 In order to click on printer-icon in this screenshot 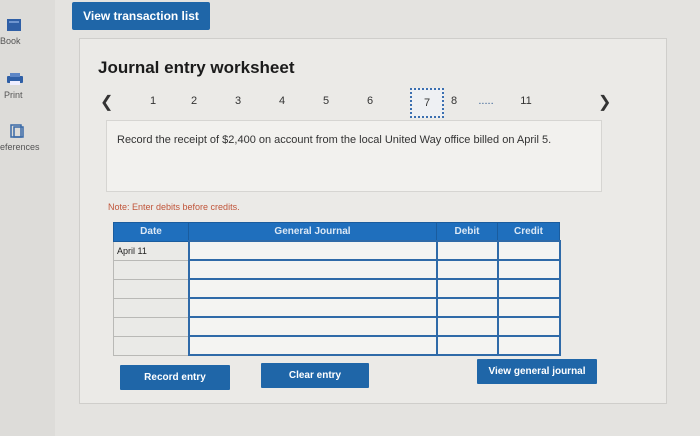, I will do `click(33, 80)`.